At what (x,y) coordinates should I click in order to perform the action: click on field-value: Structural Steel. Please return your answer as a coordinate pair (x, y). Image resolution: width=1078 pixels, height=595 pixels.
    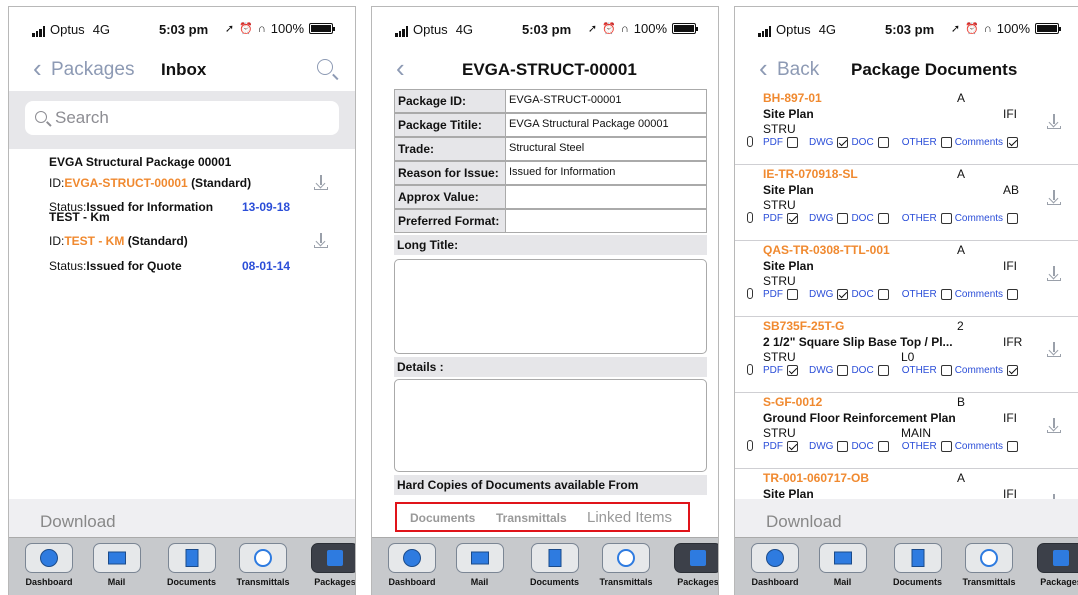
    Looking at the image, I should click on (547, 148).